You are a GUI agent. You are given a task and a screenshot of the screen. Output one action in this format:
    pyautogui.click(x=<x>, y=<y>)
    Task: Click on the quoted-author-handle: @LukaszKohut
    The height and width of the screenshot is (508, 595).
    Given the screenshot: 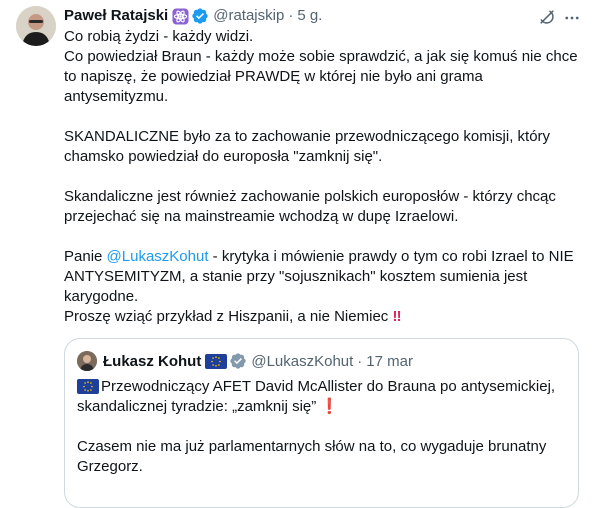 What is the action you would take?
    pyautogui.click(x=302, y=361)
    